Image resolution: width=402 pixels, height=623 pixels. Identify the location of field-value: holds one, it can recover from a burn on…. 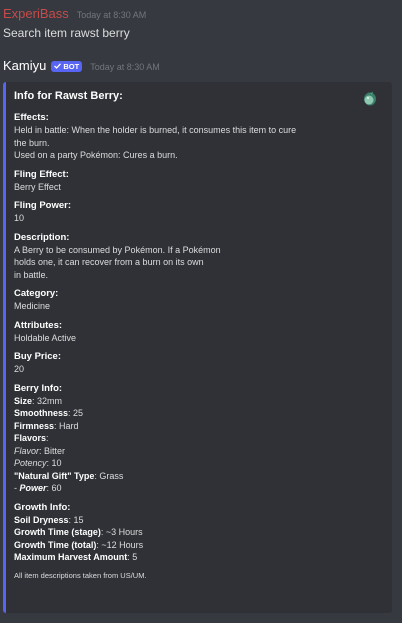
(109, 262).